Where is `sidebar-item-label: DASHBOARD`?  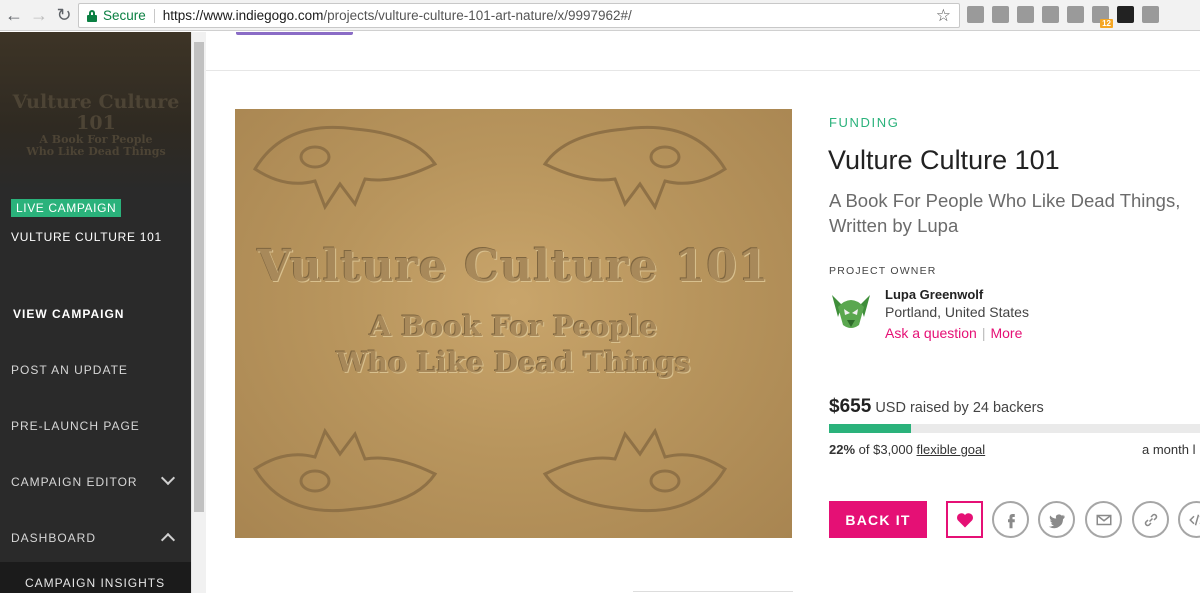
sidebar-item-label: DASHBOARD is located at coordinates (54, 538).